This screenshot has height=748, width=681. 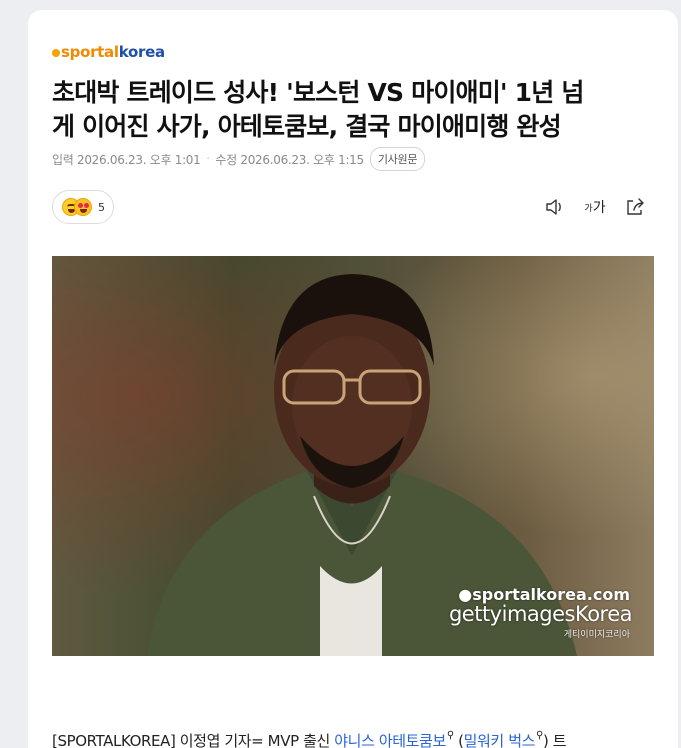 I want to click on article-toolbar: 가가, so click(x=595, y=207).